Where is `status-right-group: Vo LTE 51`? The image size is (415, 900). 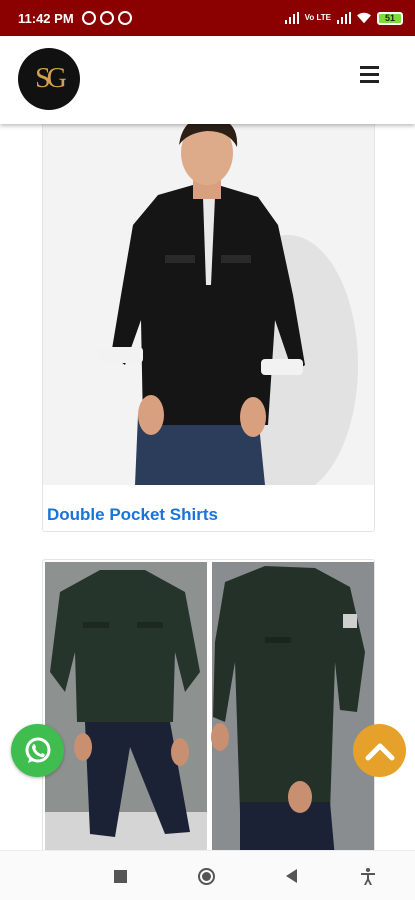 status-right-group: Vo LTE 51 is located at coordinates (343, 18).